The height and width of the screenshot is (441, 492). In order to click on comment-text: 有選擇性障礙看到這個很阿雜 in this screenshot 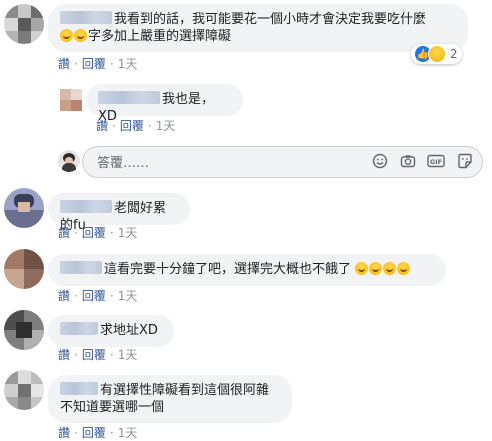, I will do `click(185, 390)`.